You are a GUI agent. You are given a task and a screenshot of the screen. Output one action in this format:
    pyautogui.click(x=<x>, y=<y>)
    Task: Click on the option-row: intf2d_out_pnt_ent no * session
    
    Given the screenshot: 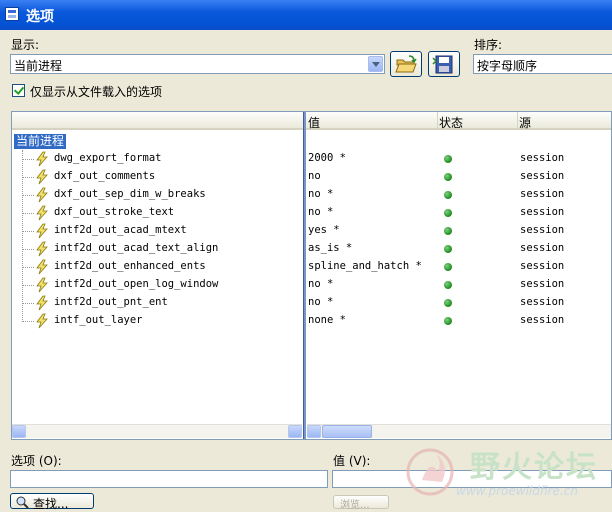 What is the action you would take?
    pyautogui.click(x=311, y=303)
    